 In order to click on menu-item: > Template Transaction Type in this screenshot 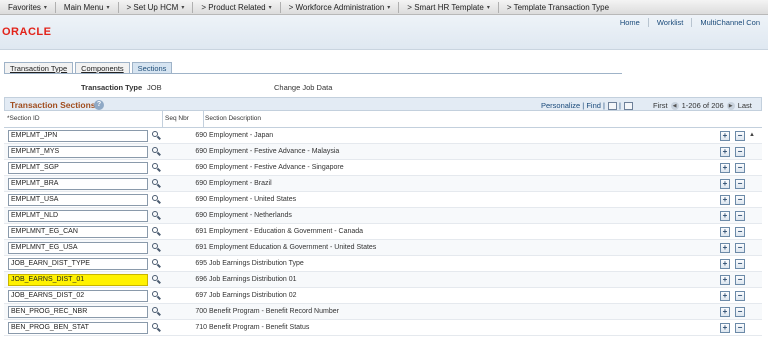, I will do `click(558, 7)`.